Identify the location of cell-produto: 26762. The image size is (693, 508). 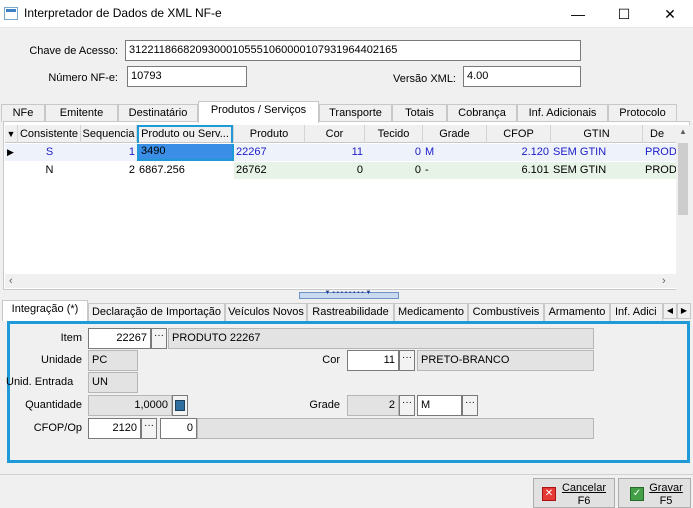
(269, 170).